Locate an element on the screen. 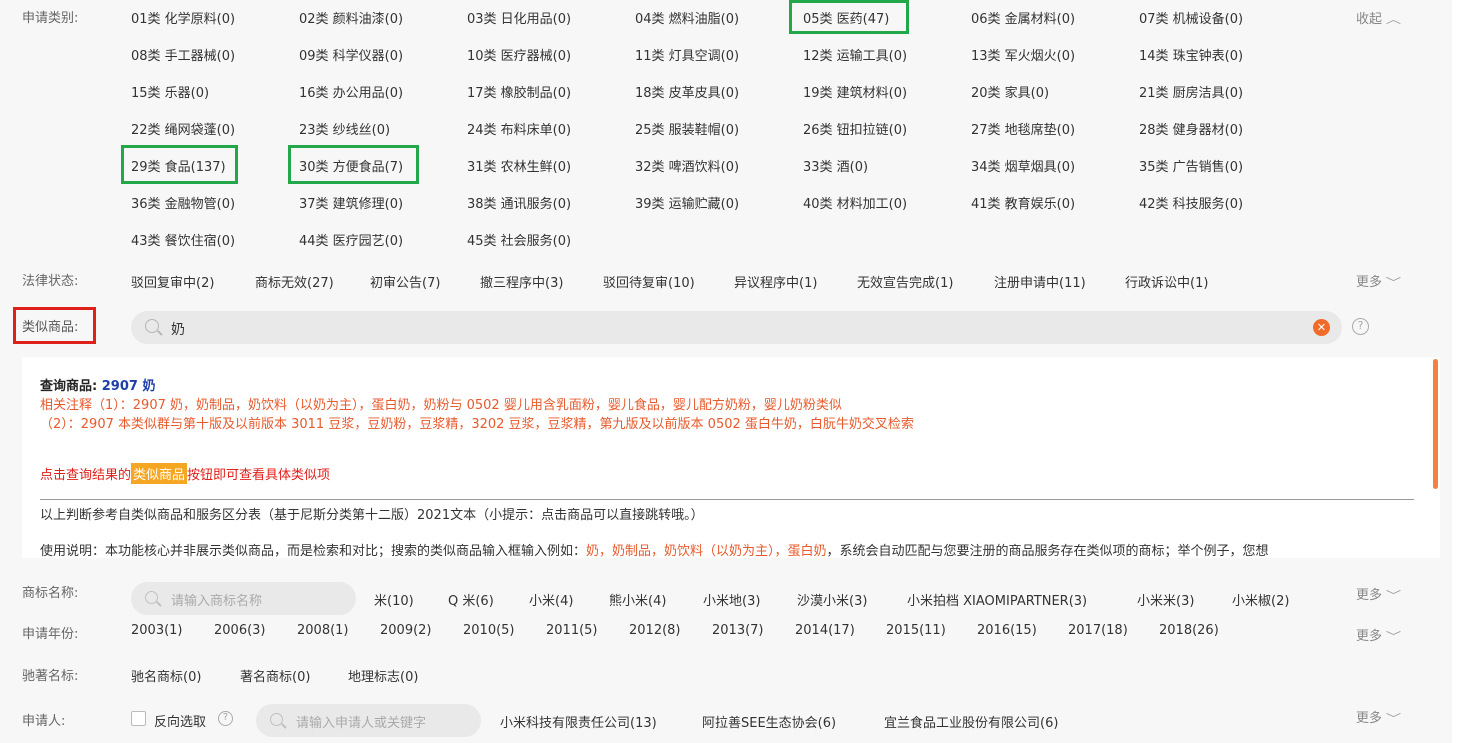 The image size is (1460, 743). apply-year-option: 2010(5) is located at coordinates (489, 630).